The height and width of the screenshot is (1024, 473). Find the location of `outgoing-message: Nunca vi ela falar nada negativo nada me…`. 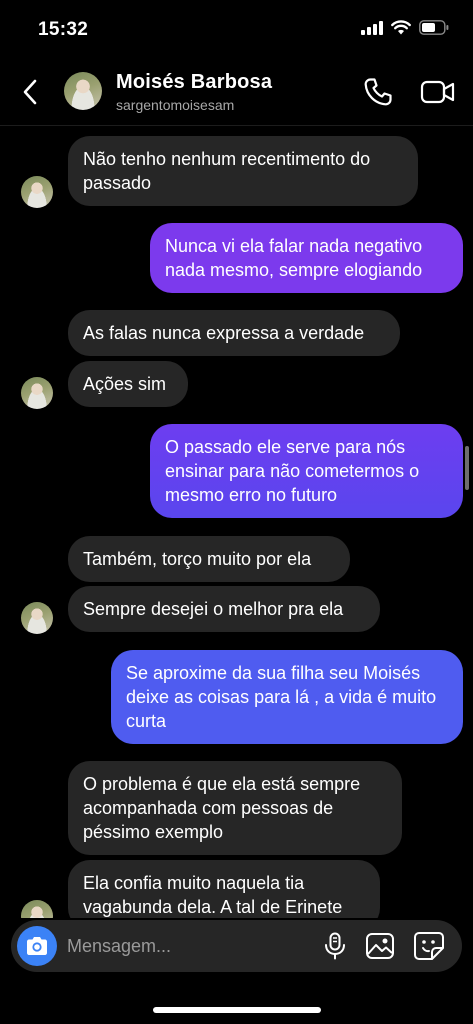

outgoing-message: Nunca vi ela falar nada negativo nada me… is located at coordinates (306, 258).